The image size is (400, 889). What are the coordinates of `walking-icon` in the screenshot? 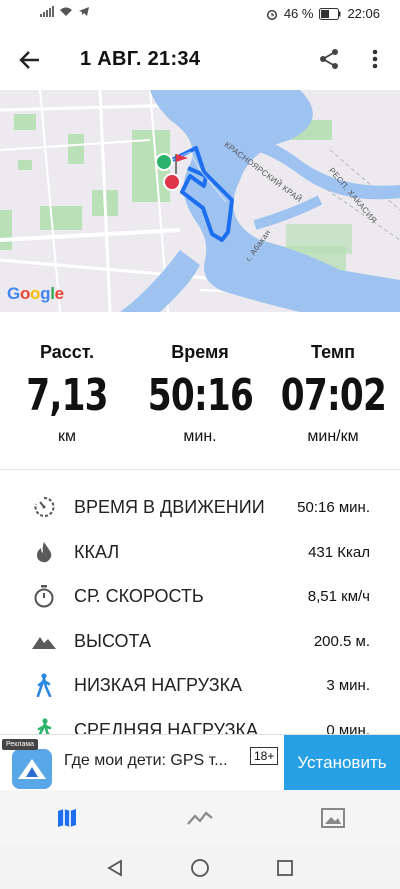 It's located at (44, 685).